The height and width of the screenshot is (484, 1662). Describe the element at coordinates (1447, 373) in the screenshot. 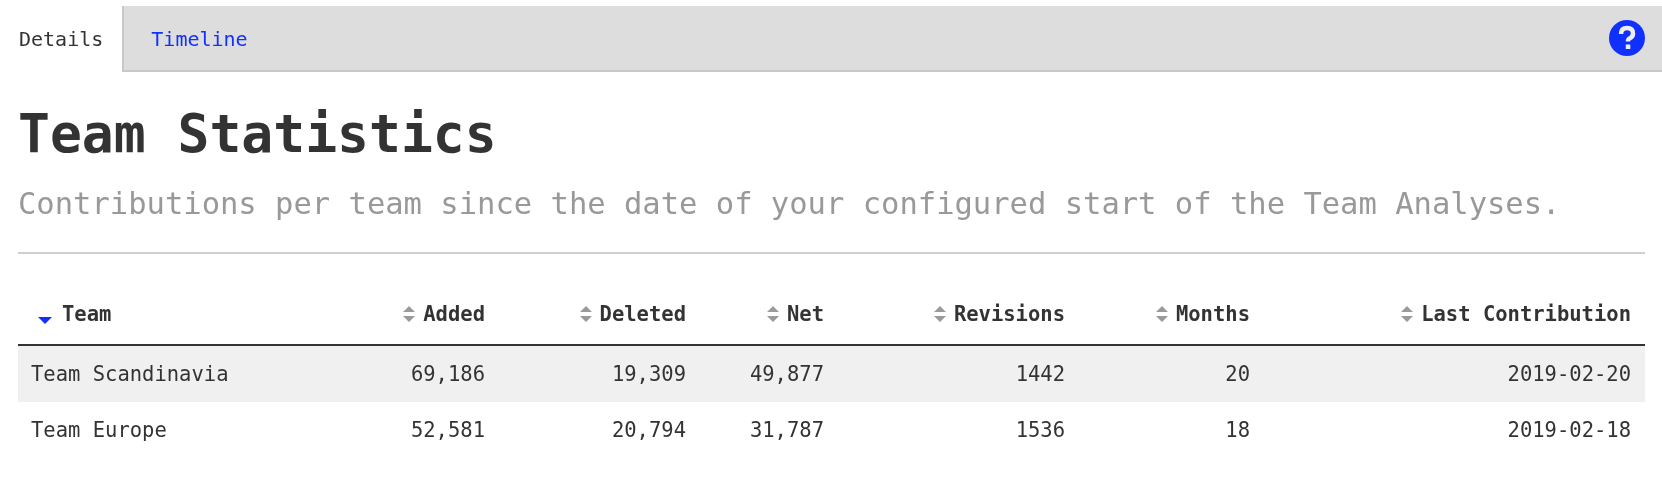

I see `table-cell: 2019-02-20` at that location.